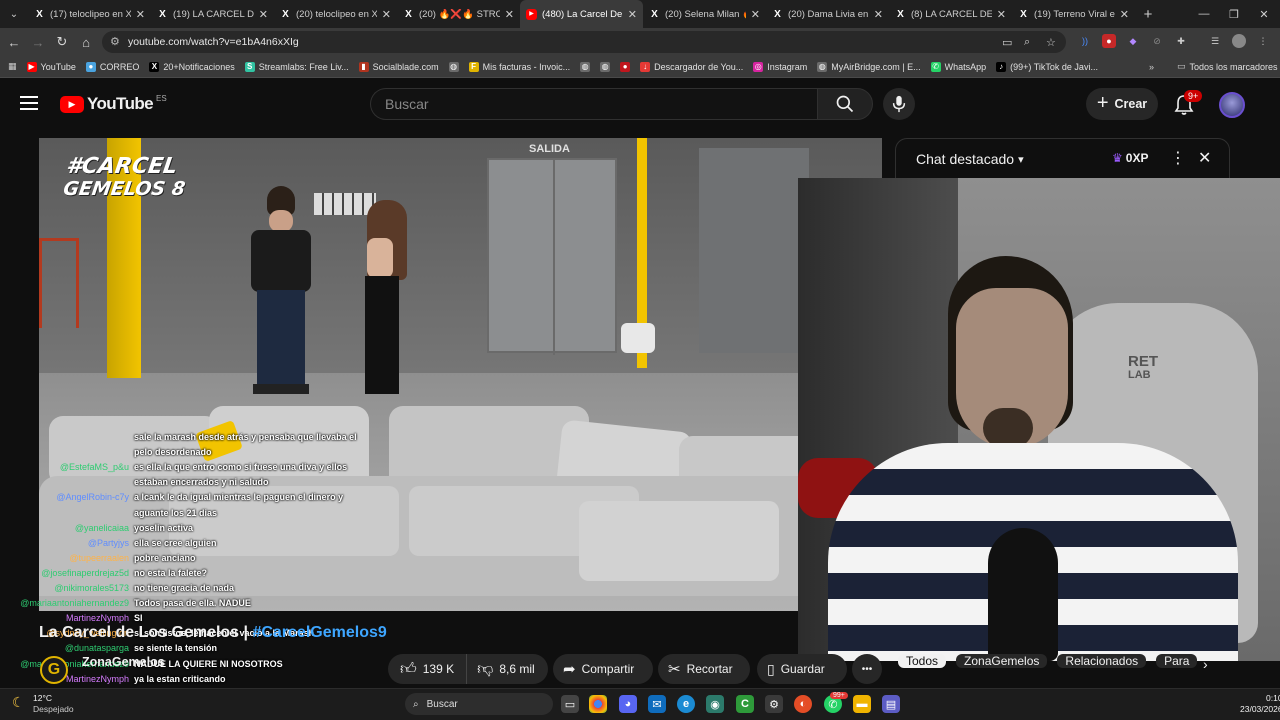  Describe the element at coordinates (1260, 704) in the screenshot. I see `system-clock: 0:10 23/03/2026` at that location.